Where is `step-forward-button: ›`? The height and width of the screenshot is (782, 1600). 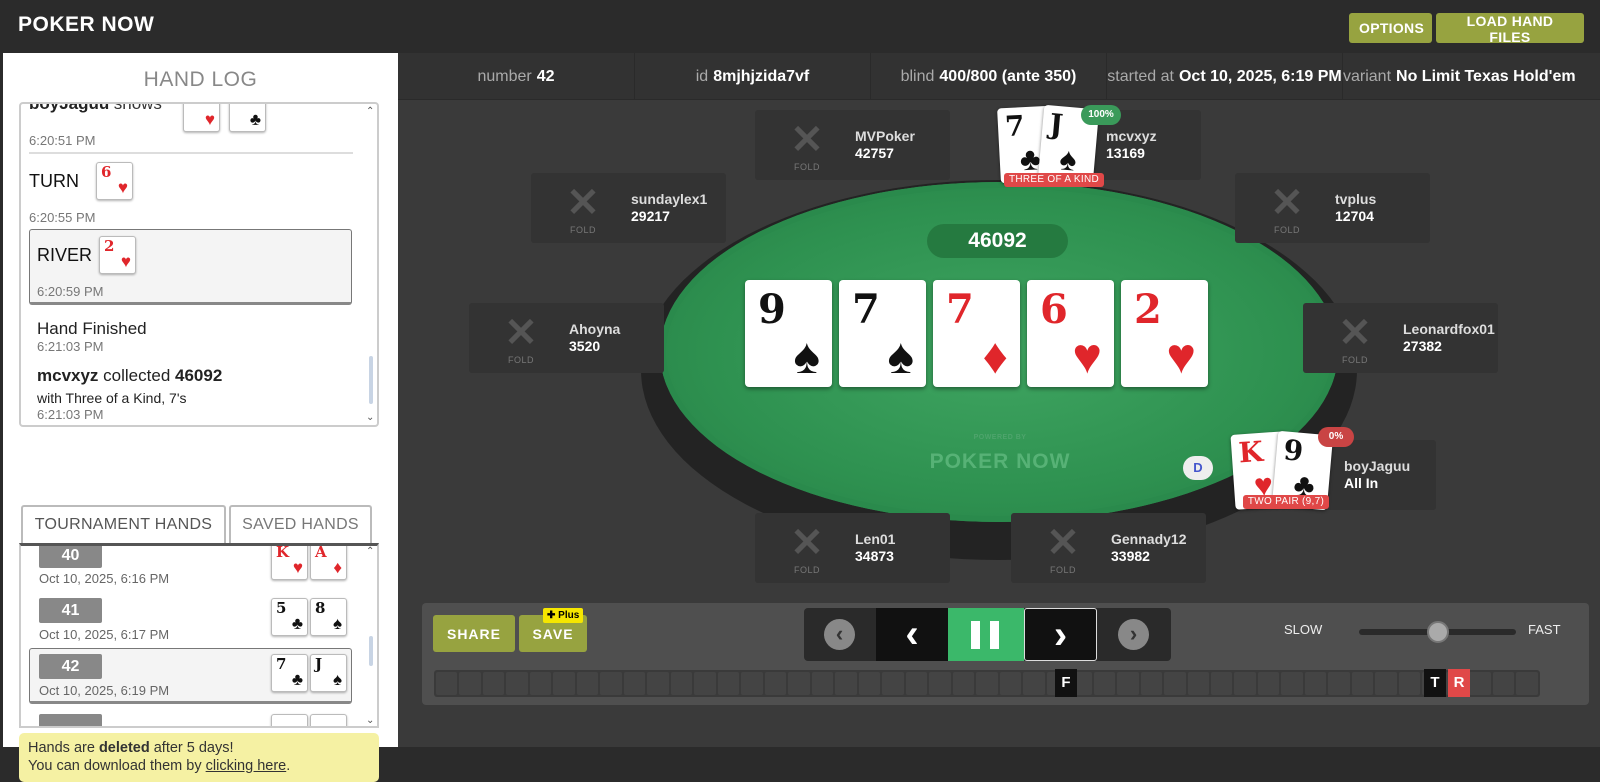
step-forward-button: › is located at coordinates (1060, 634).